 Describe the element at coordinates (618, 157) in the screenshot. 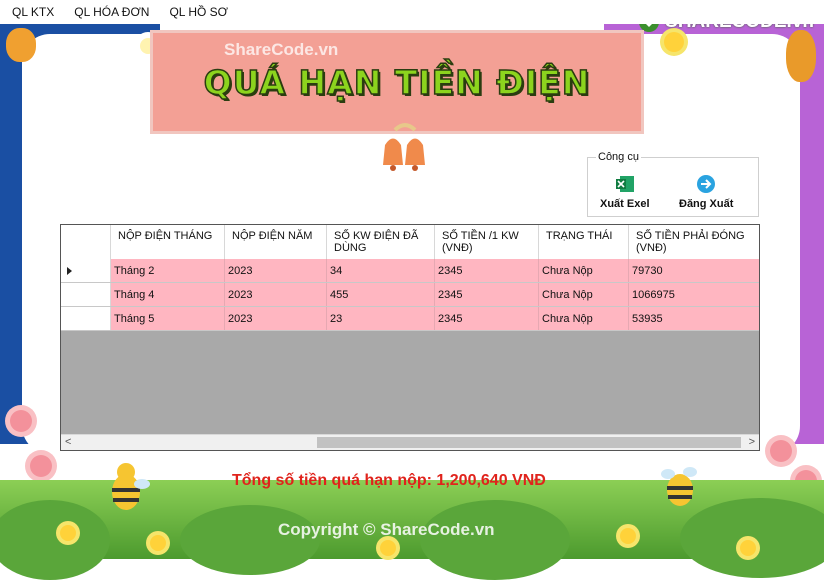

I see `tools-group-label: Công cụ` at that location.